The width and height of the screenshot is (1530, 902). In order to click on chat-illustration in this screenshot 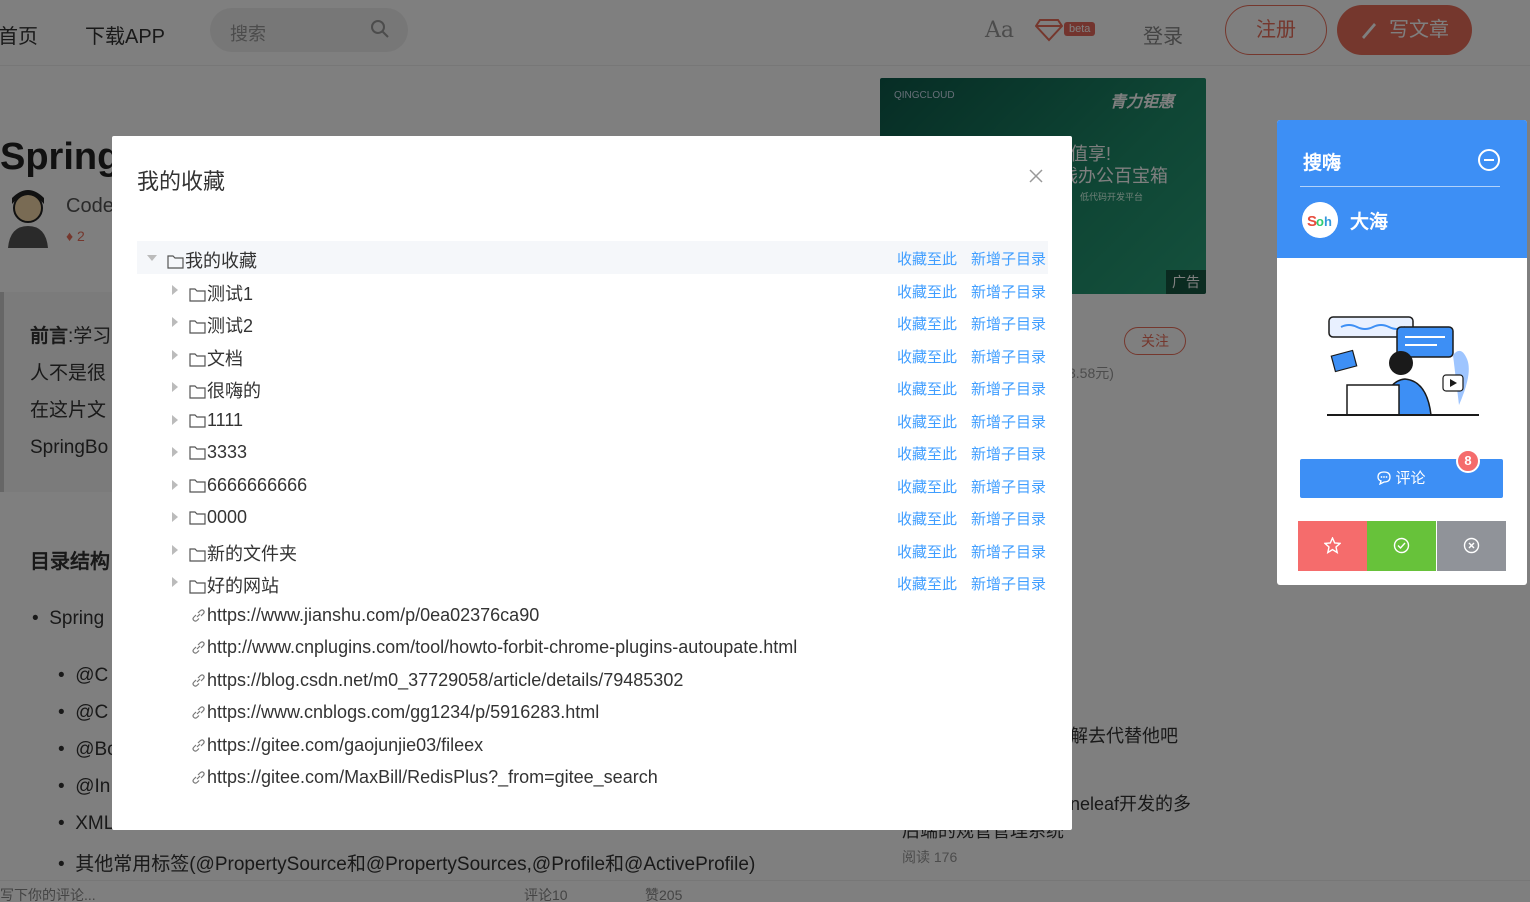, I will do `click(1403, 366)`.